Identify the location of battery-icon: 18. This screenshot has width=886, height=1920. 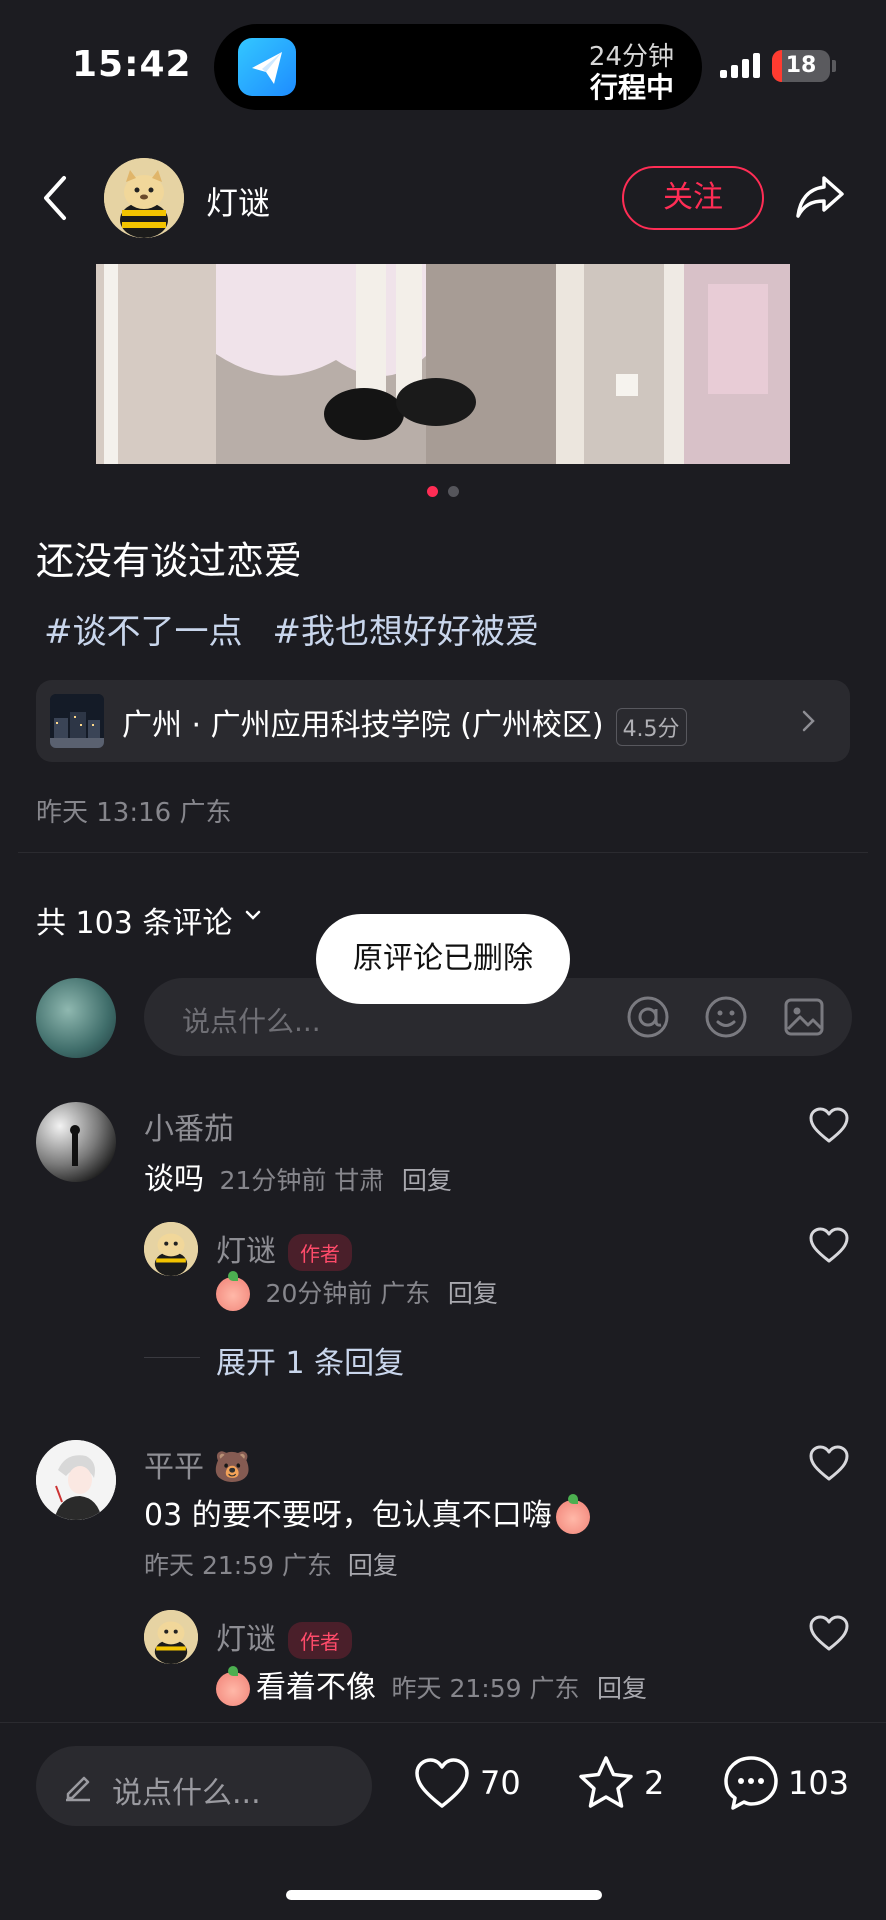
(801, 66).